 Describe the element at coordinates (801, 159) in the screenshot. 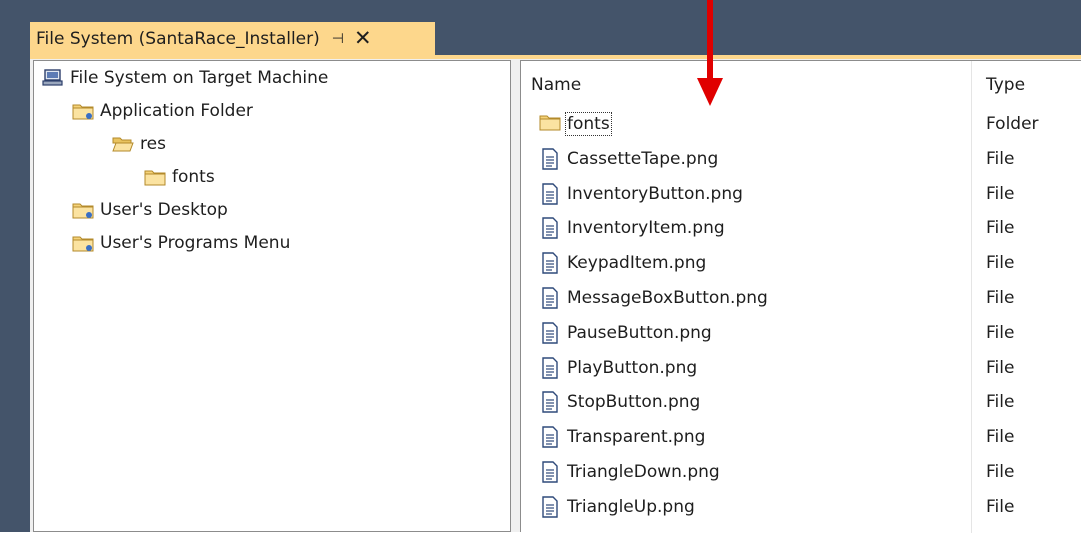

I see `list-item: CassetteTape.png File` at that location.